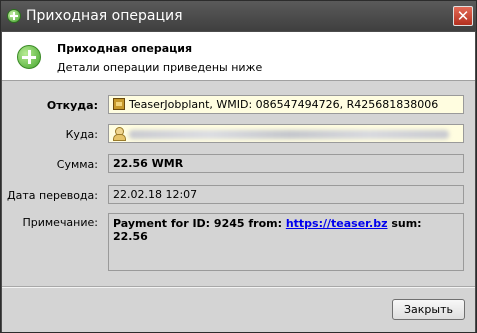 This screenshot has width=477, height=333. Describe the element at coordinates (119, 104) in the screenshot. I see `wallet-icon` at that location.